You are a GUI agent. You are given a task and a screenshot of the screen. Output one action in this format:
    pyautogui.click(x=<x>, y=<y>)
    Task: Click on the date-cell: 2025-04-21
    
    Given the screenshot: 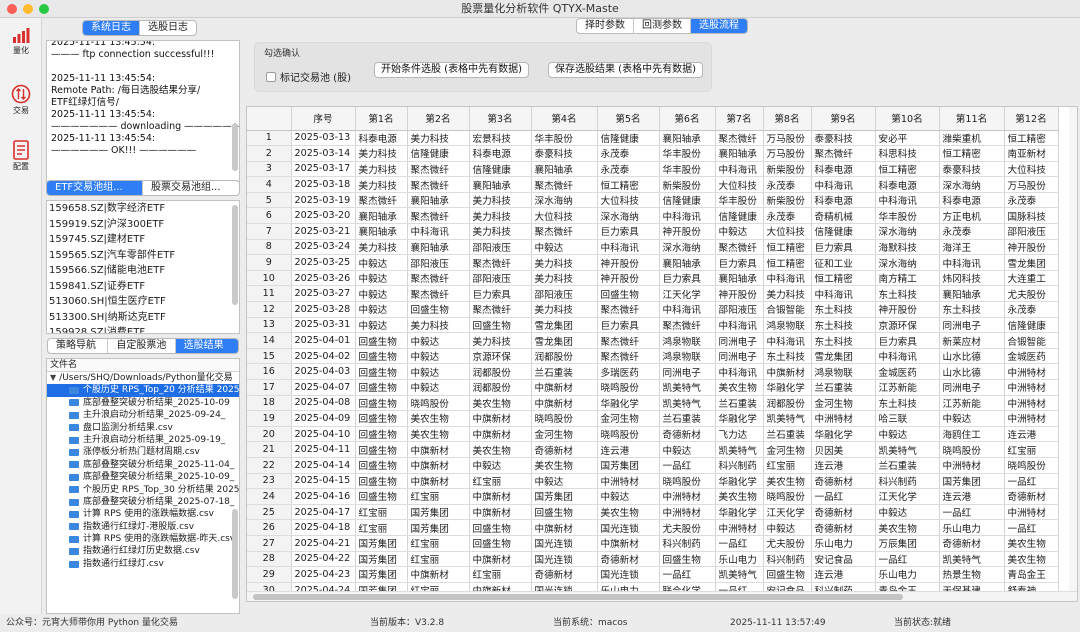 What is the action you would take?
    pyautogui.click(x=323, y=543)
    